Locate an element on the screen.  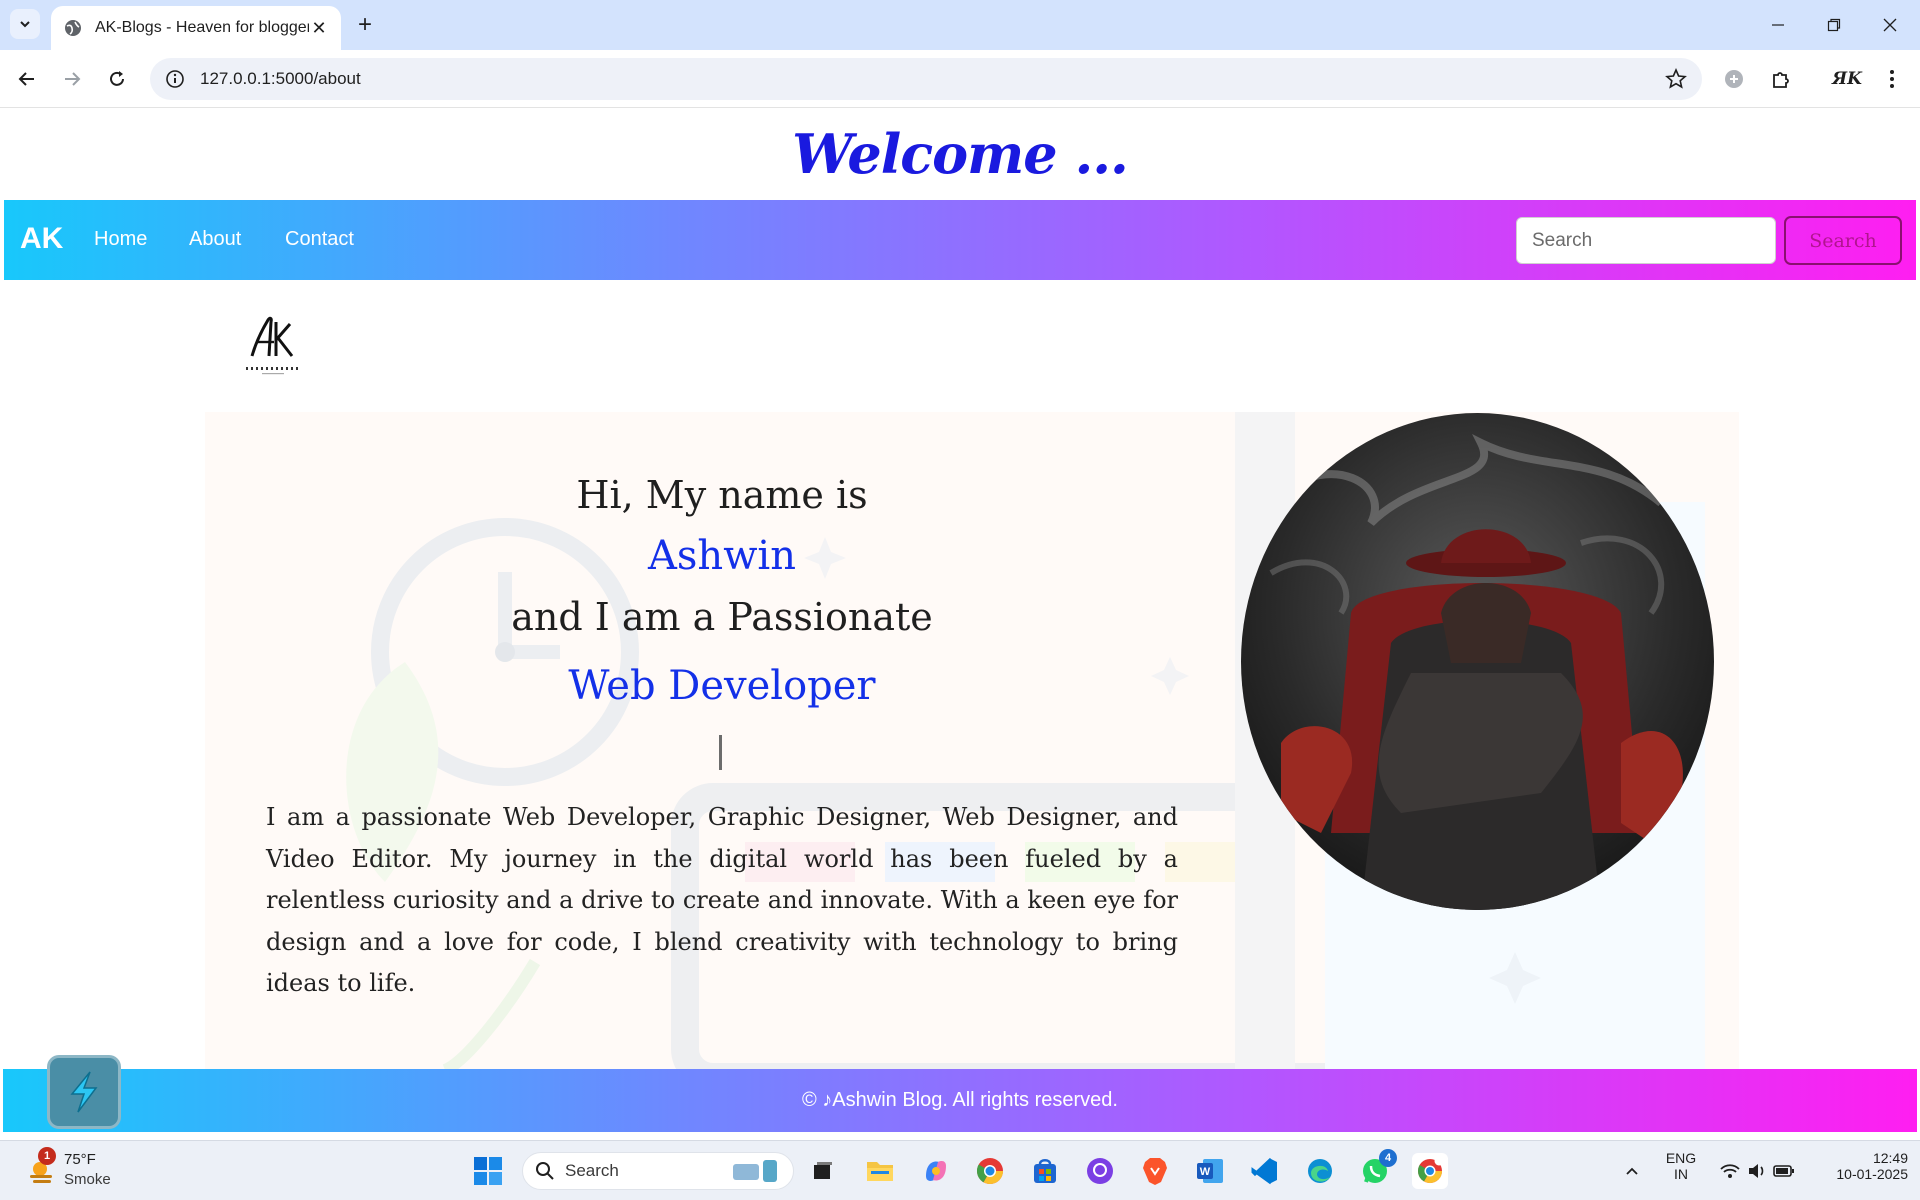
ak-creative-logo is located at coordinates (273, 345).